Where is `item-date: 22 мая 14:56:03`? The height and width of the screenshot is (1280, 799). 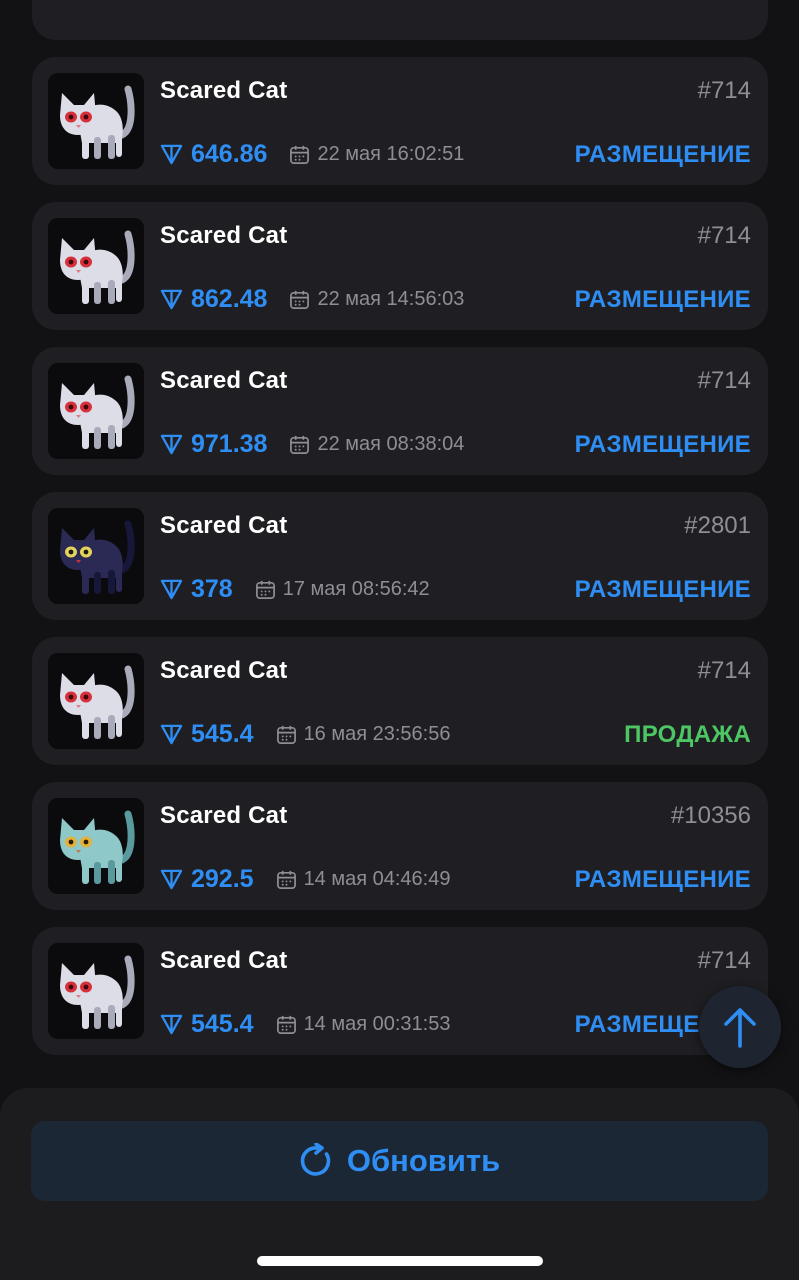
item-date: 22 мая 14:56:03 is located at coordinates (376, 299).